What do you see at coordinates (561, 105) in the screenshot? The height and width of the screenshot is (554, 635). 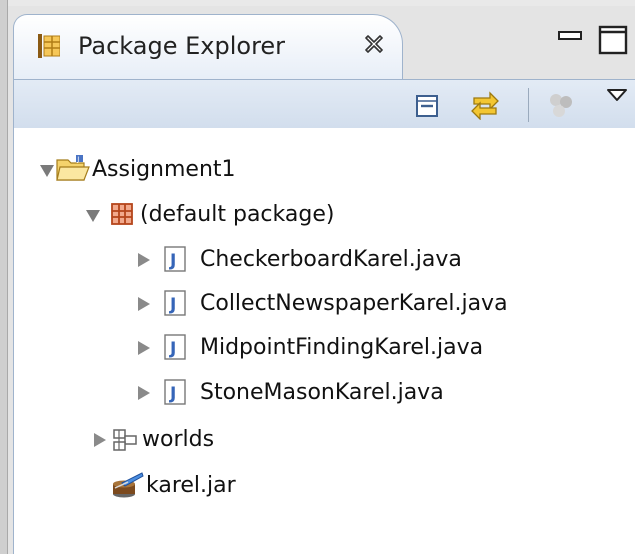 I see `focus-icon` at bounding box center [561, 105].